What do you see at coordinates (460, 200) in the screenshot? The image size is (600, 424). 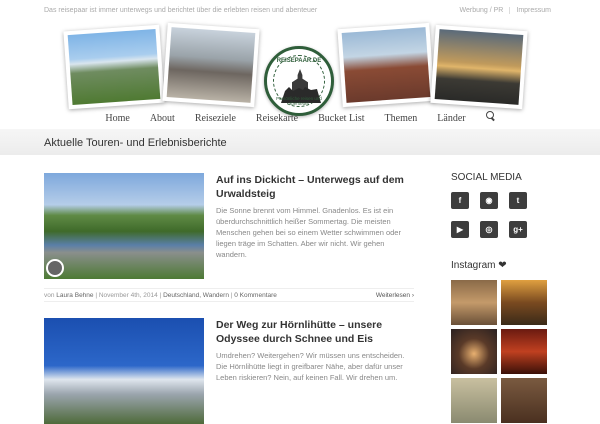 I see `facebook-icon: f` at bounding box center [460, 200].